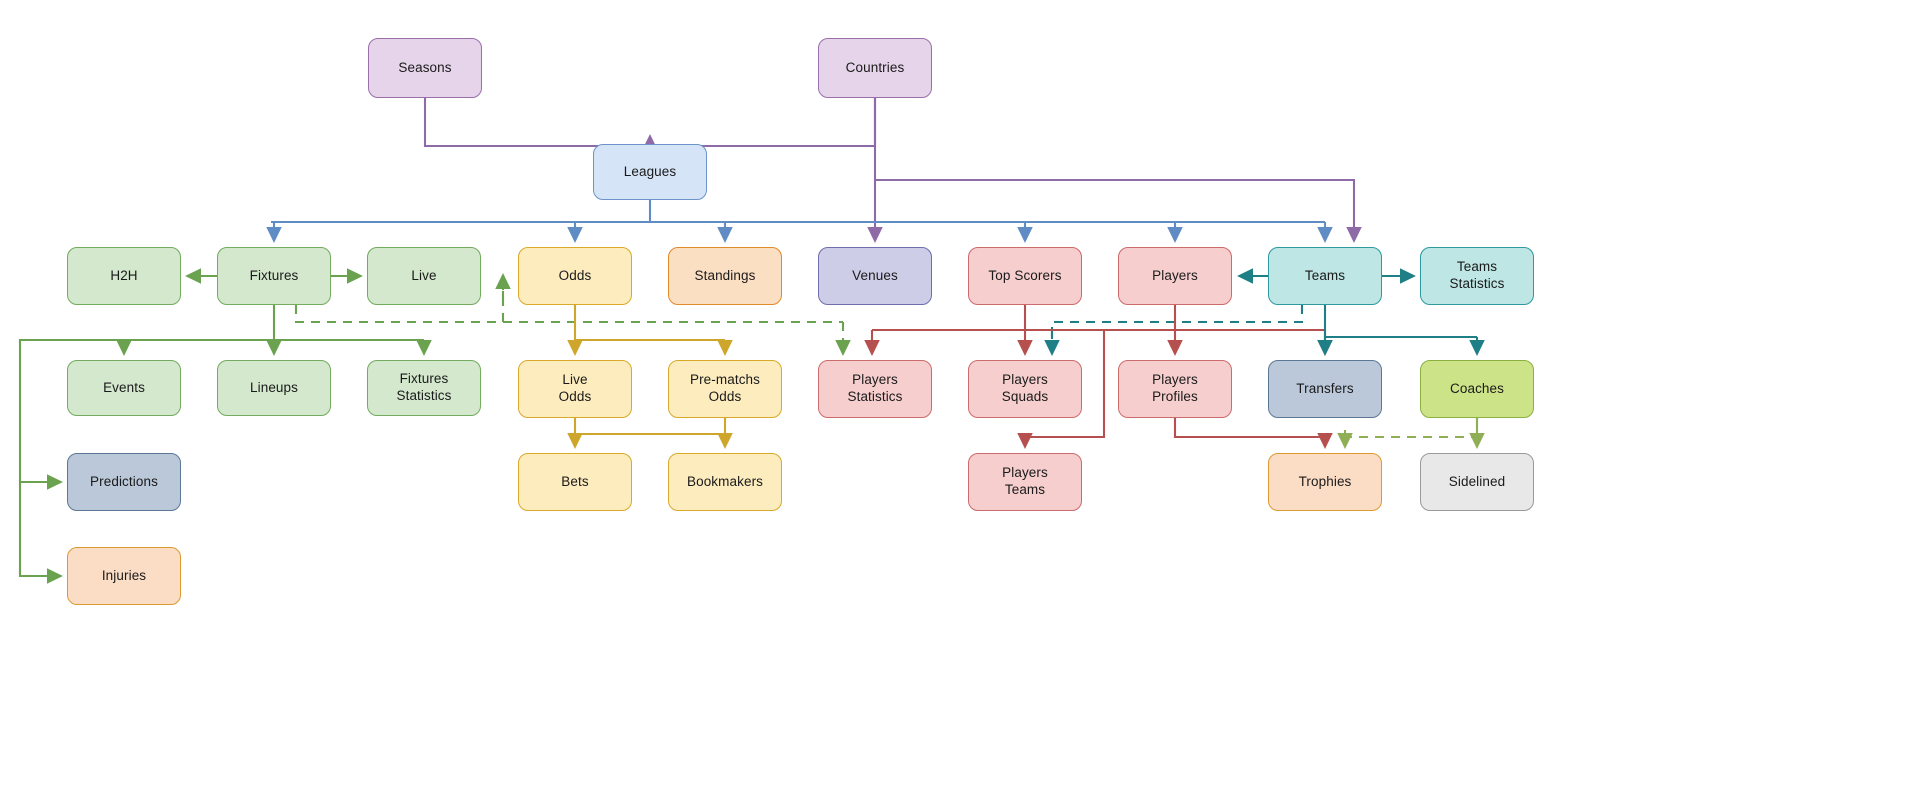 The width and height of the screenshot is (1920, 792). I want to click on node-players_squads: Players Squads, so click(1025, 389).